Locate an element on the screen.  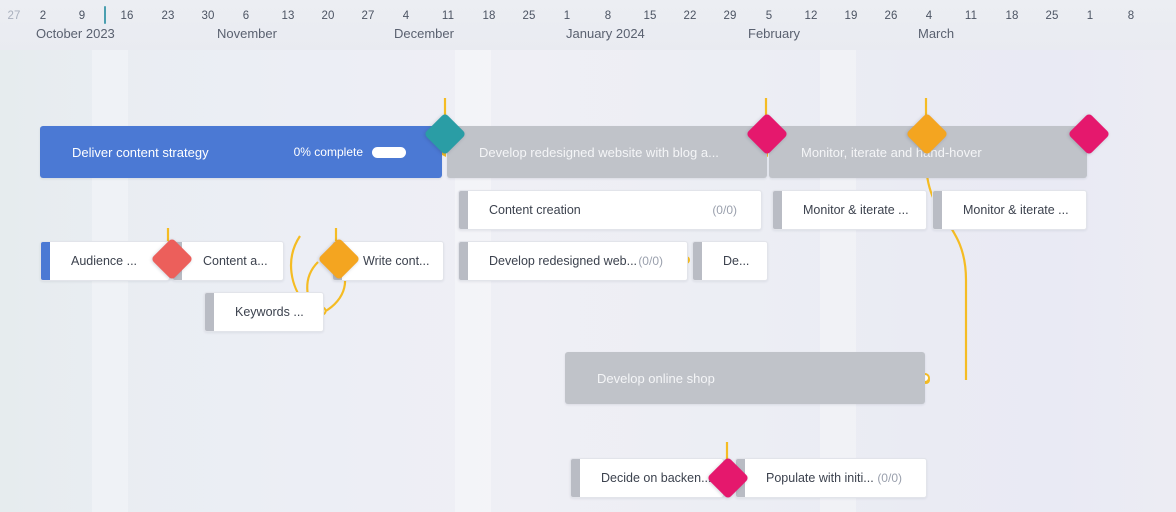
timeline-tick: 26 is located at coordinates (891, 16).